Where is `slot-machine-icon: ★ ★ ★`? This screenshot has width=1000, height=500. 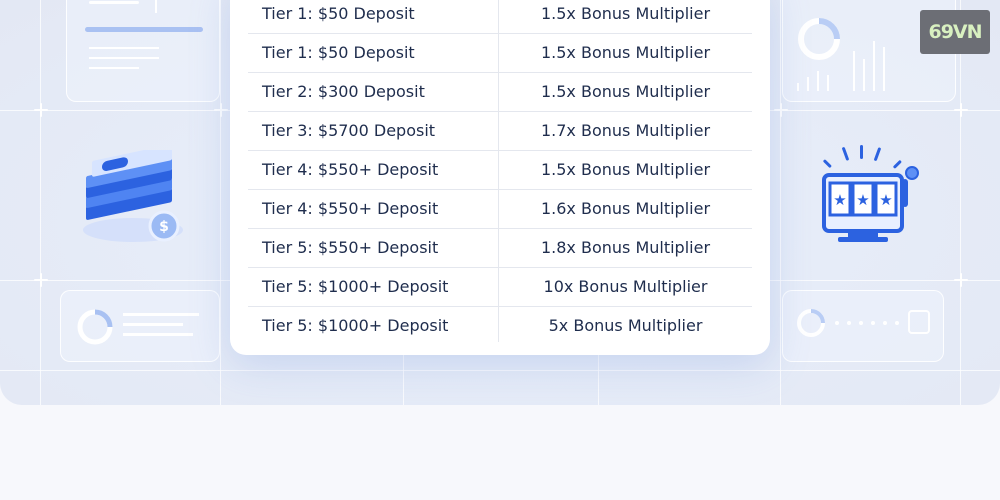 slot-machine-icon: ★ ★ ★ is located at coordinates (864, 197).